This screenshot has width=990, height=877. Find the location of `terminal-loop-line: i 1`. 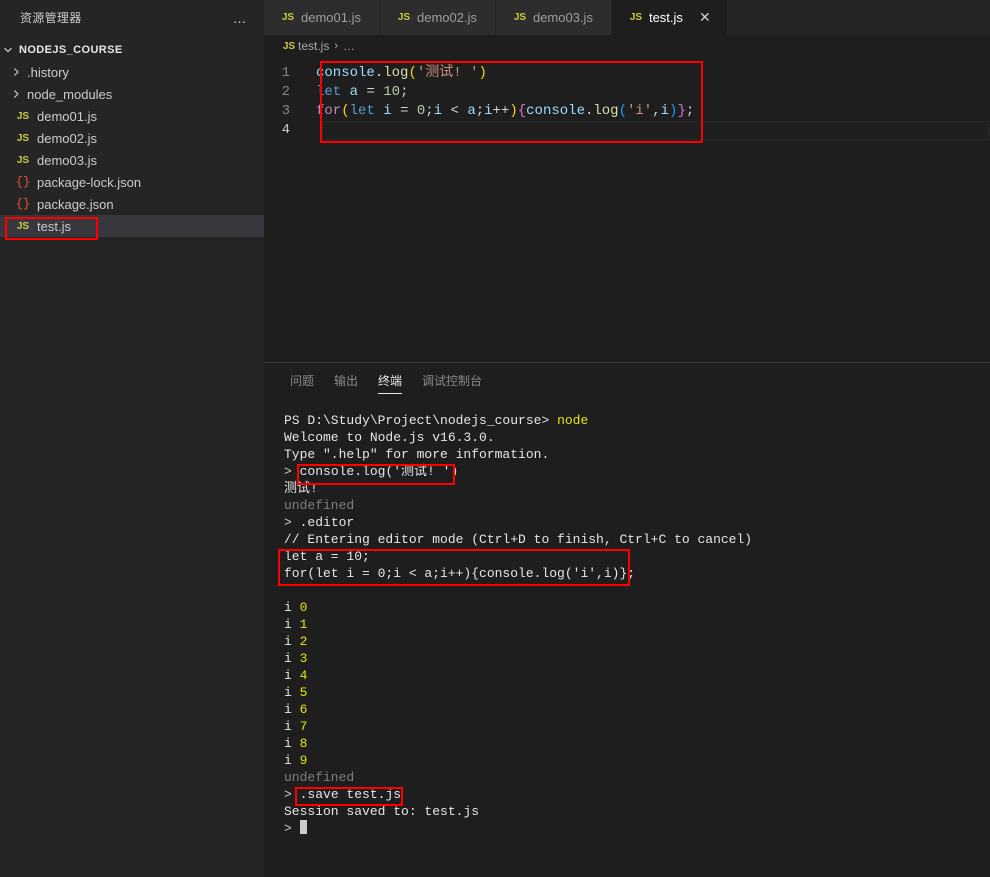

terminal-loop-line: i 1 is located at coordinates (637, 624).